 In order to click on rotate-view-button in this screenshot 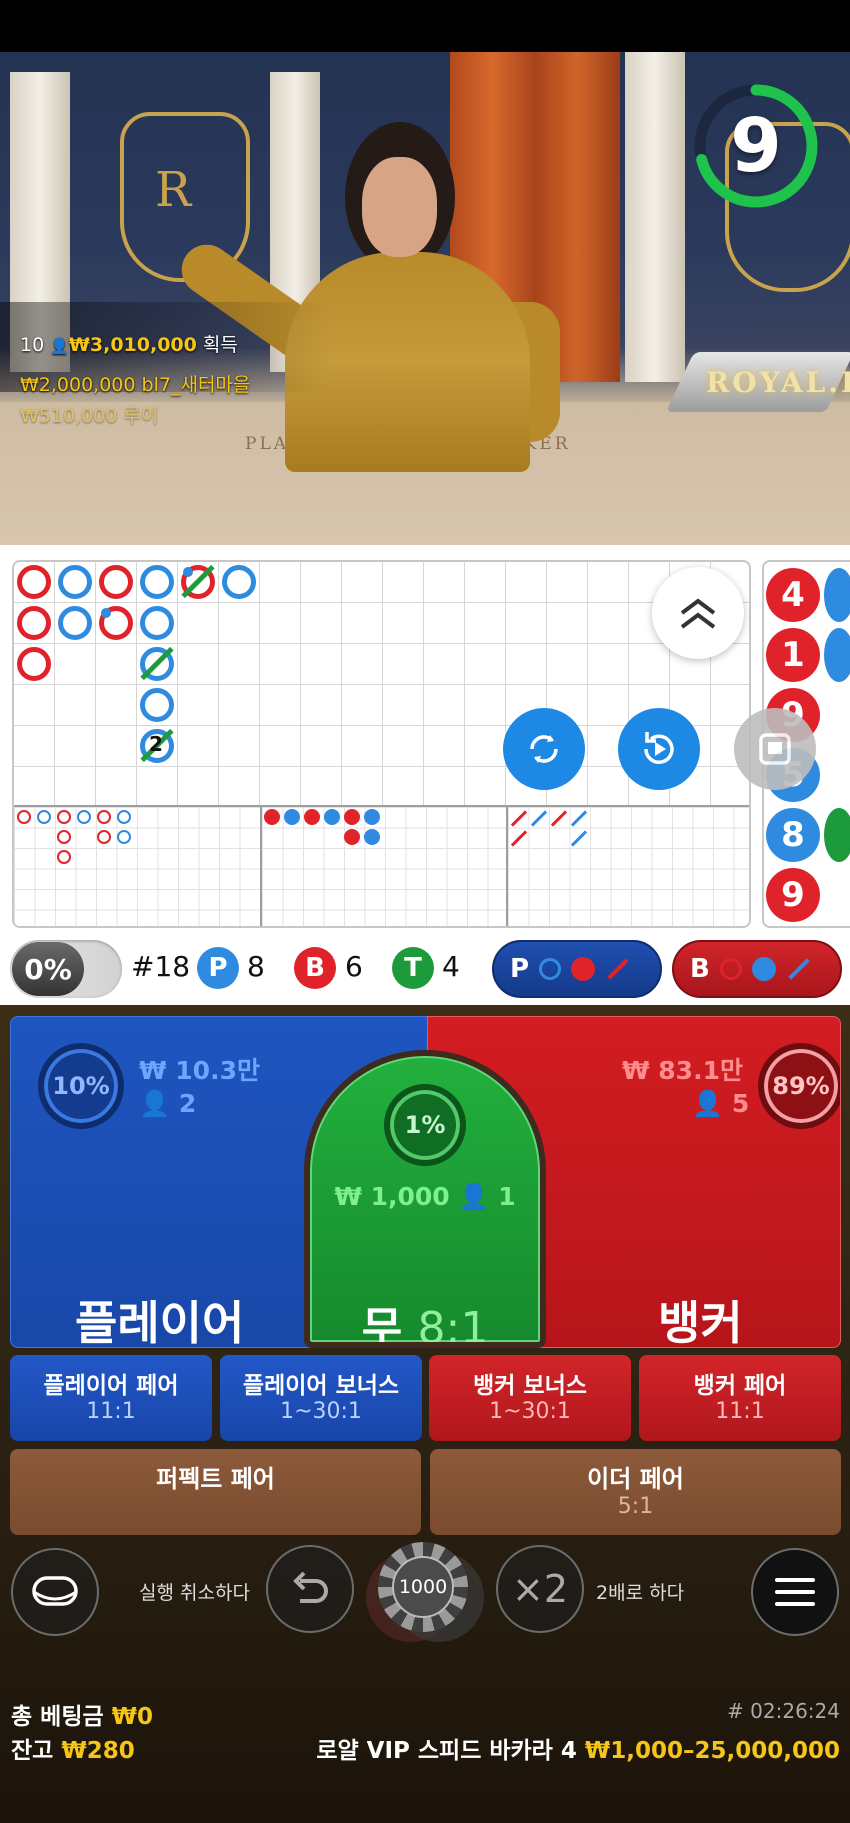, I will do `click(544, 749)`.